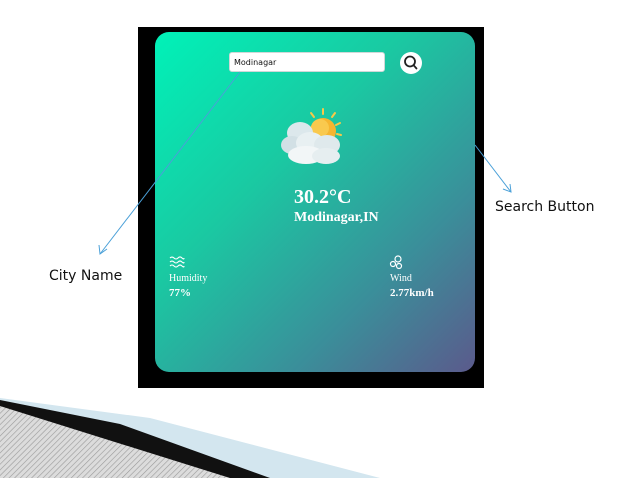 This screenshot has width=638, height=478. Describe the element at coordinates (401, 278) in the screenshot. I see `wind-label: Wind` at that location.